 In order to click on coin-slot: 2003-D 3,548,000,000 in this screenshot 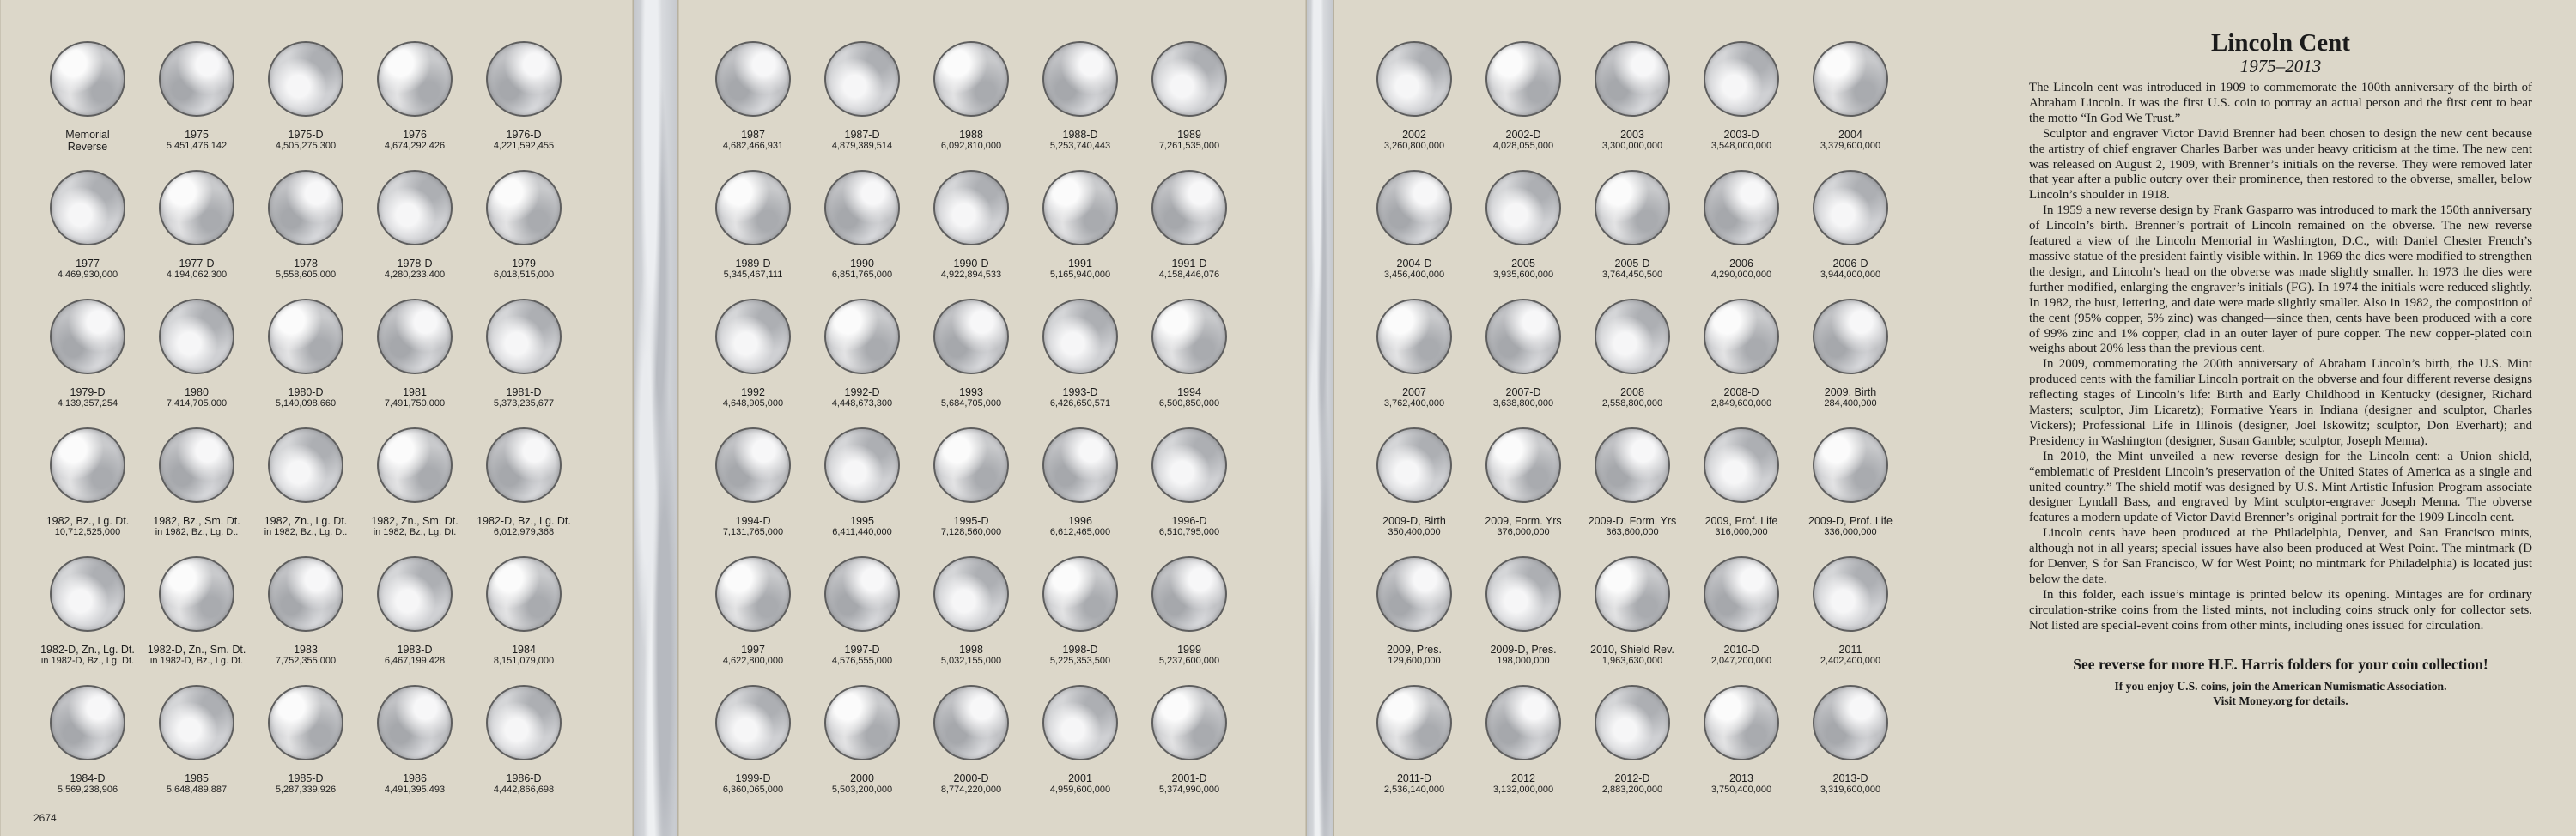, I will do `click(1741, 96)`.